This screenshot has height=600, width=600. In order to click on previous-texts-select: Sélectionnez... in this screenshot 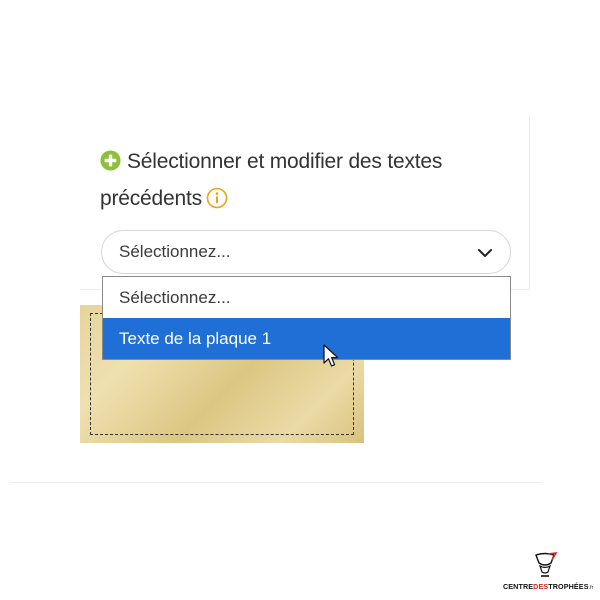, I will do `click(306, 252)`.